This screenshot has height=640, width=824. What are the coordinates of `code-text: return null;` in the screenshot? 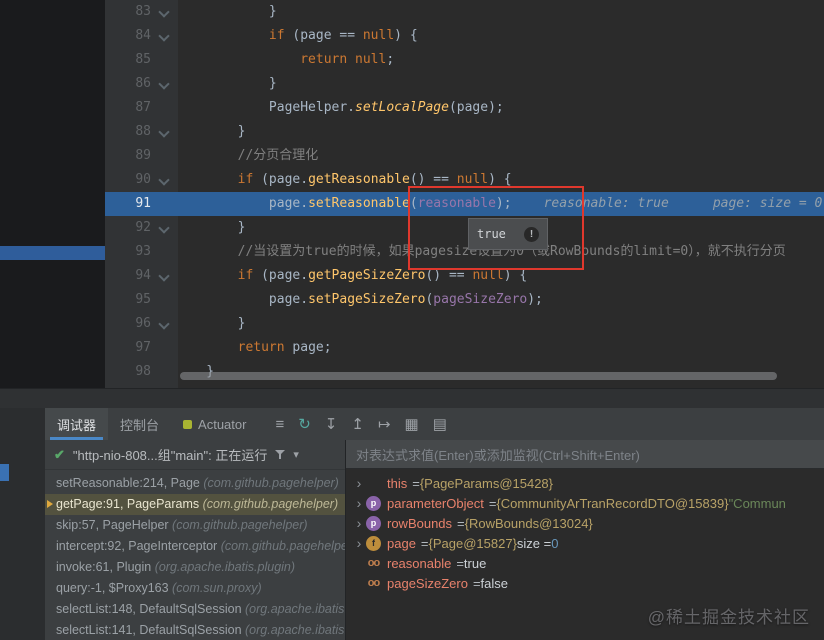 It's located at (347, 59).